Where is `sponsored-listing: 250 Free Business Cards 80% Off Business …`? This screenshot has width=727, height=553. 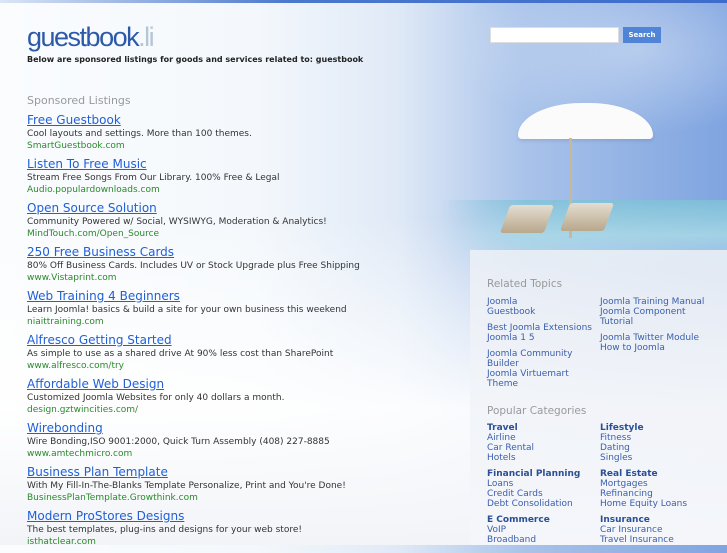 sponsored-listing: 250 Free Business Cards 80% Off Business … is located at coordinates (193, 267).